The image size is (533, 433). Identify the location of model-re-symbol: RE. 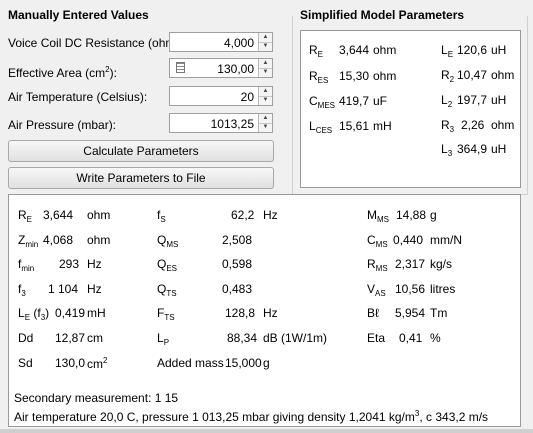
(316, 51).